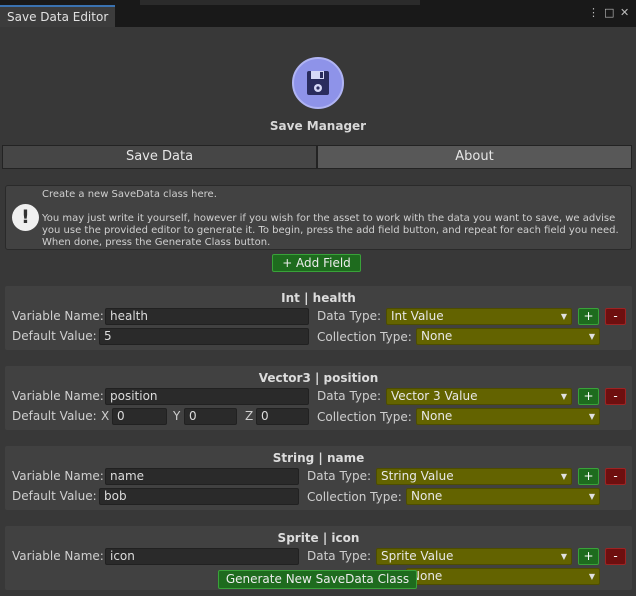  I want to click on variable-name-input: name, so click(202, 476).